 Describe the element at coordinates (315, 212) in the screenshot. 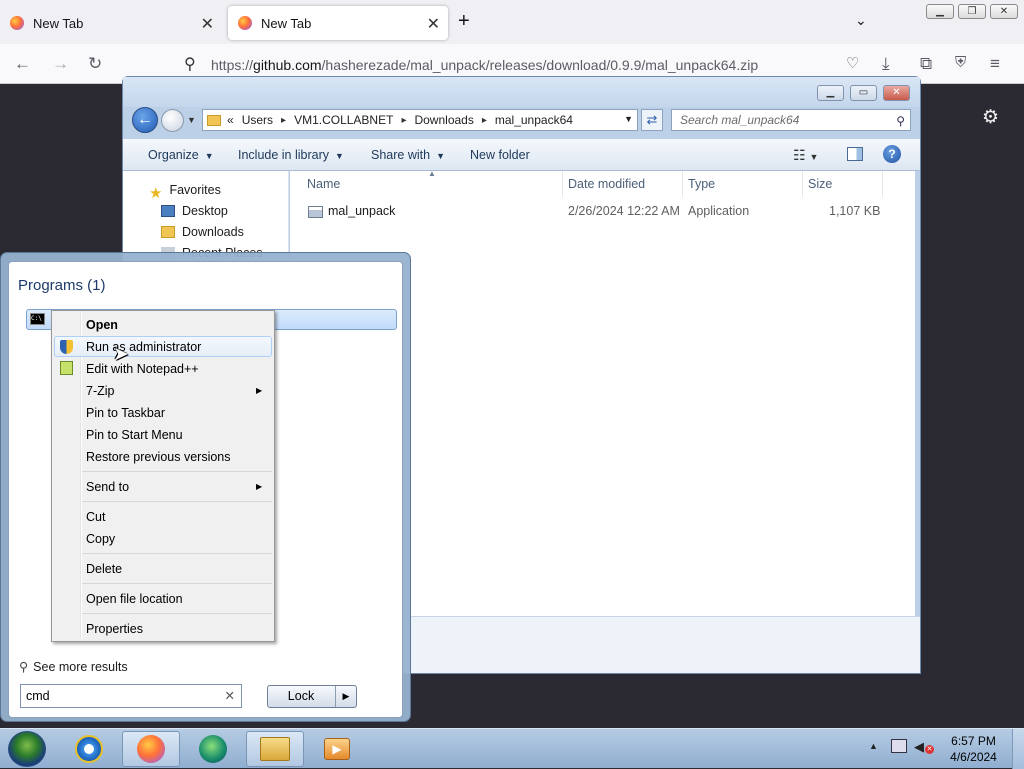

I see `application-icon` at that location.